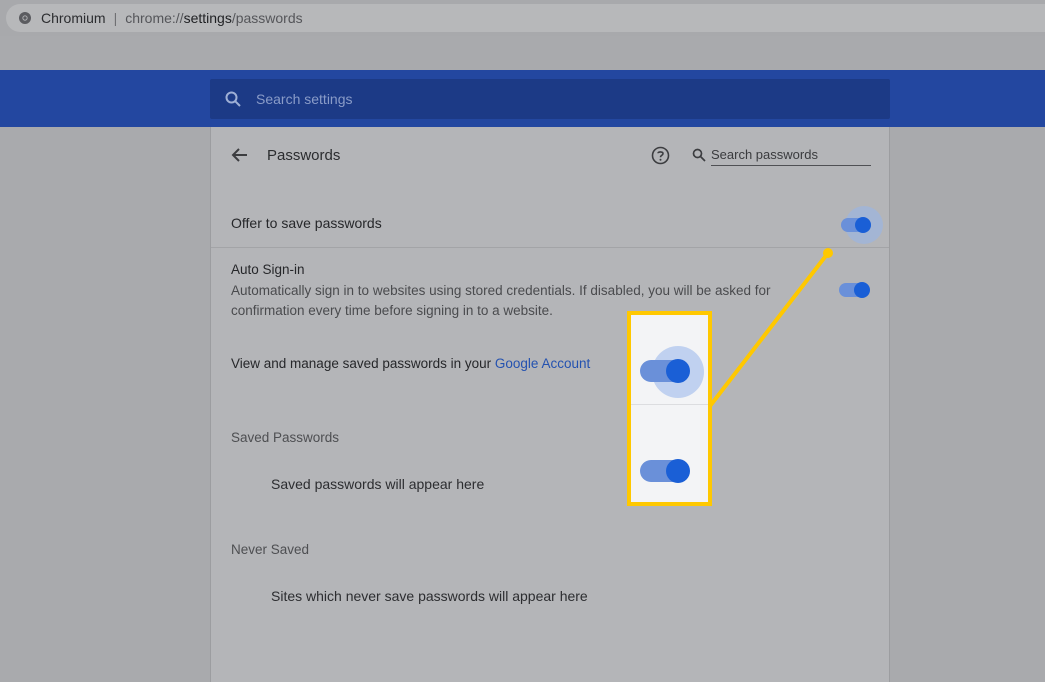  Describe the element at coordinates (73, 18) in the screenshot. I see `browser-app-name: Chromium` at that location.